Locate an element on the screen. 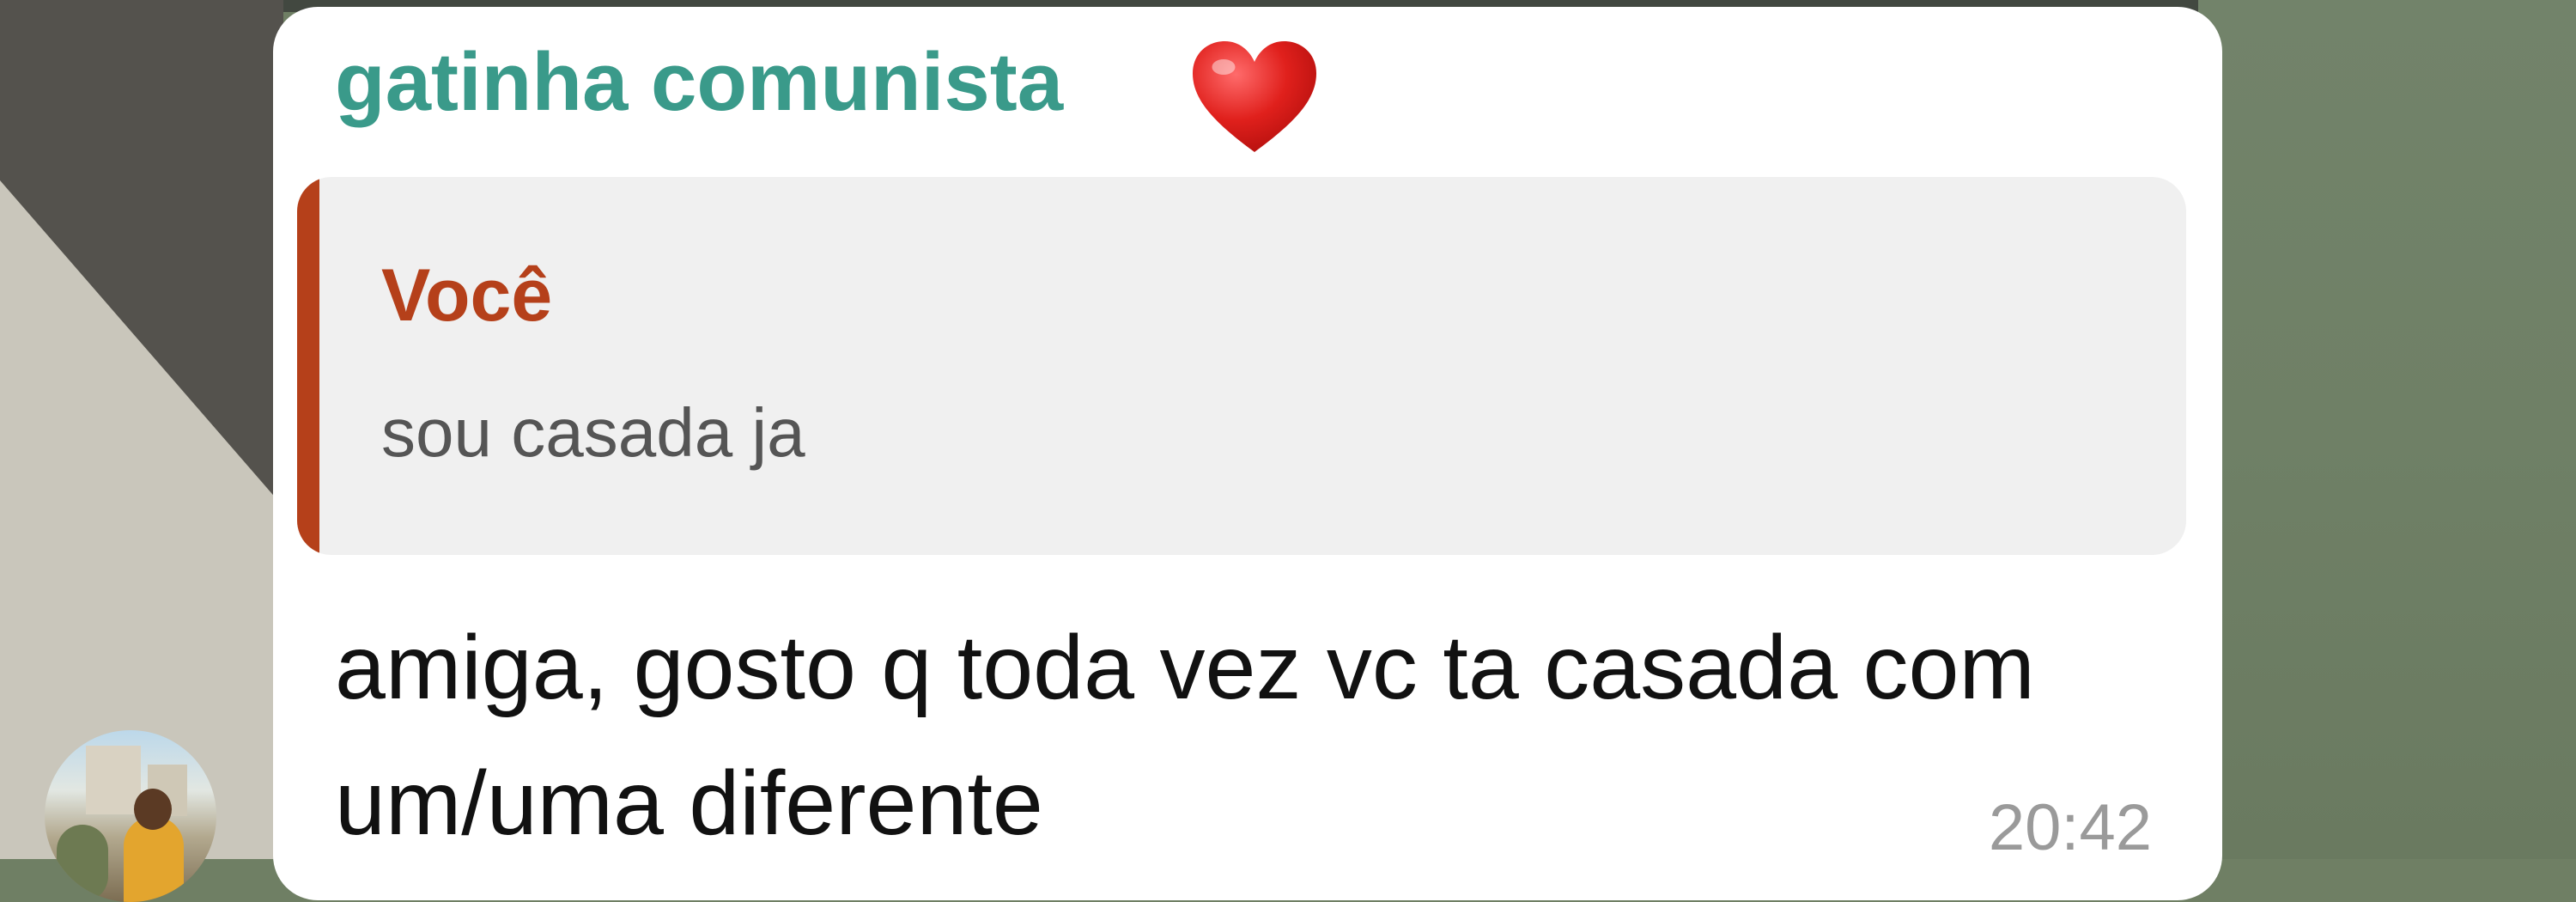 This screenshot has width=2576, height=902. background-right is located at coordinates (2387, 429).